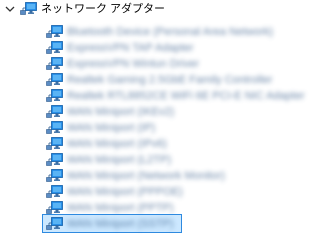 This screenshot has width=320, height=250. I want to click on tree-item: WAN Miniport (PPPOE), so click(175, 192).